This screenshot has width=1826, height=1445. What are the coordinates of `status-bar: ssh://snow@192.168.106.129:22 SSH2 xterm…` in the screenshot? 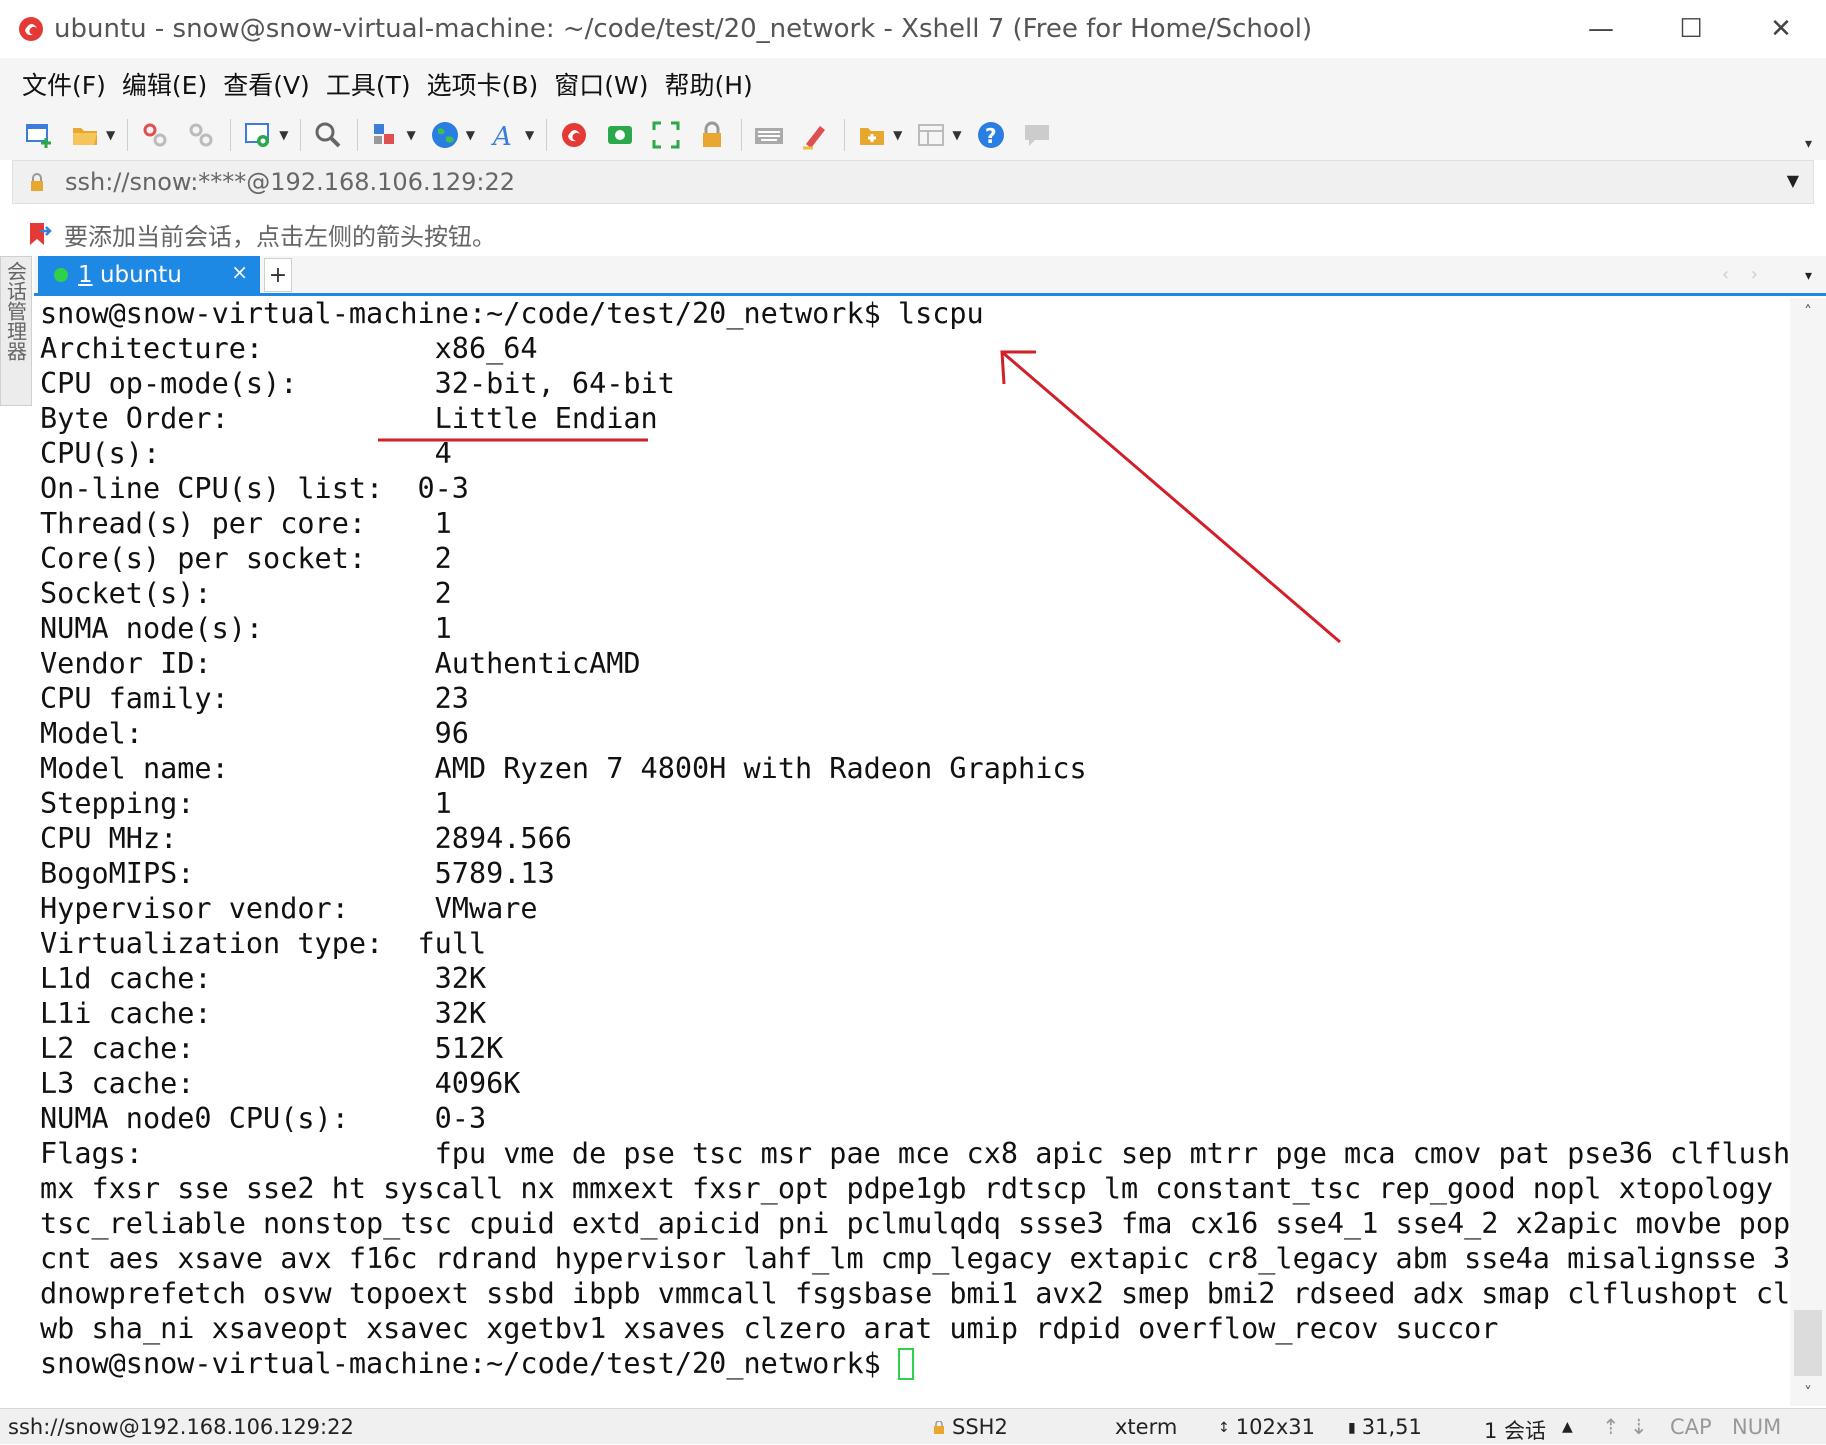 It's located at (913, 1426).